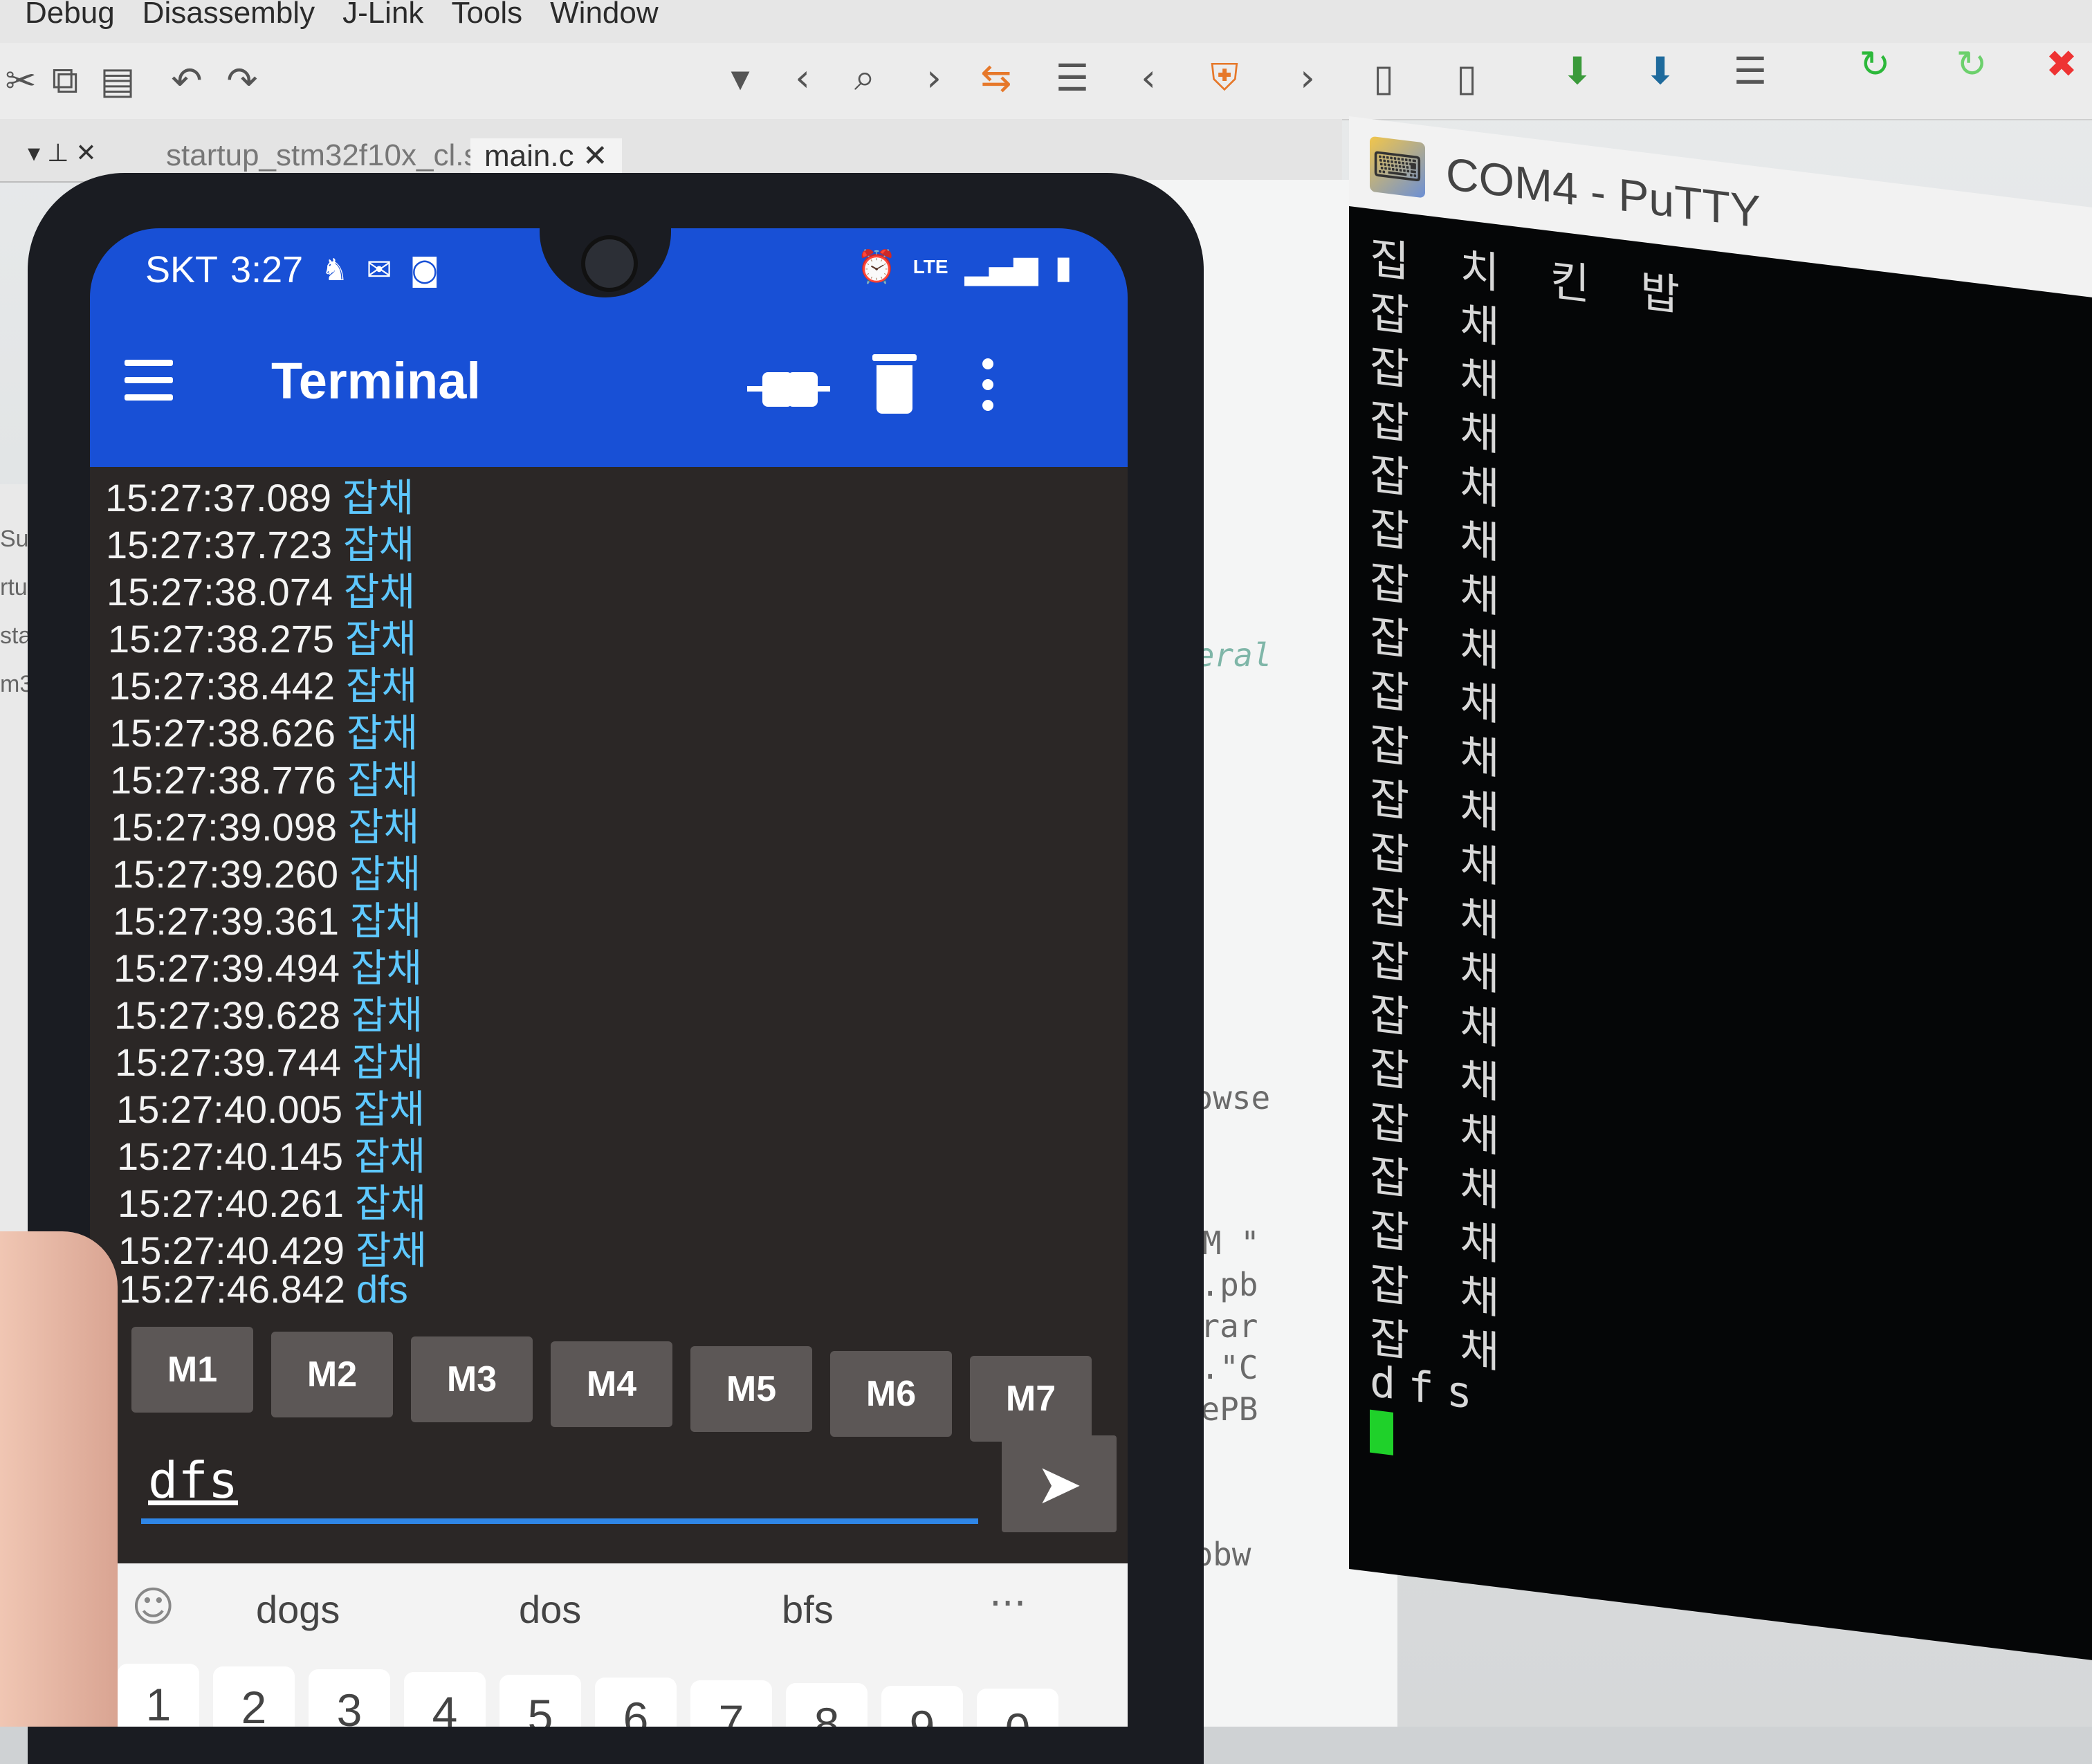 This screenshot has width=2092, height=1764. What do you see at coordinates (445, 1699) in the screenshot?
I see `key-4: 4` at bounding box center [445, 1699].